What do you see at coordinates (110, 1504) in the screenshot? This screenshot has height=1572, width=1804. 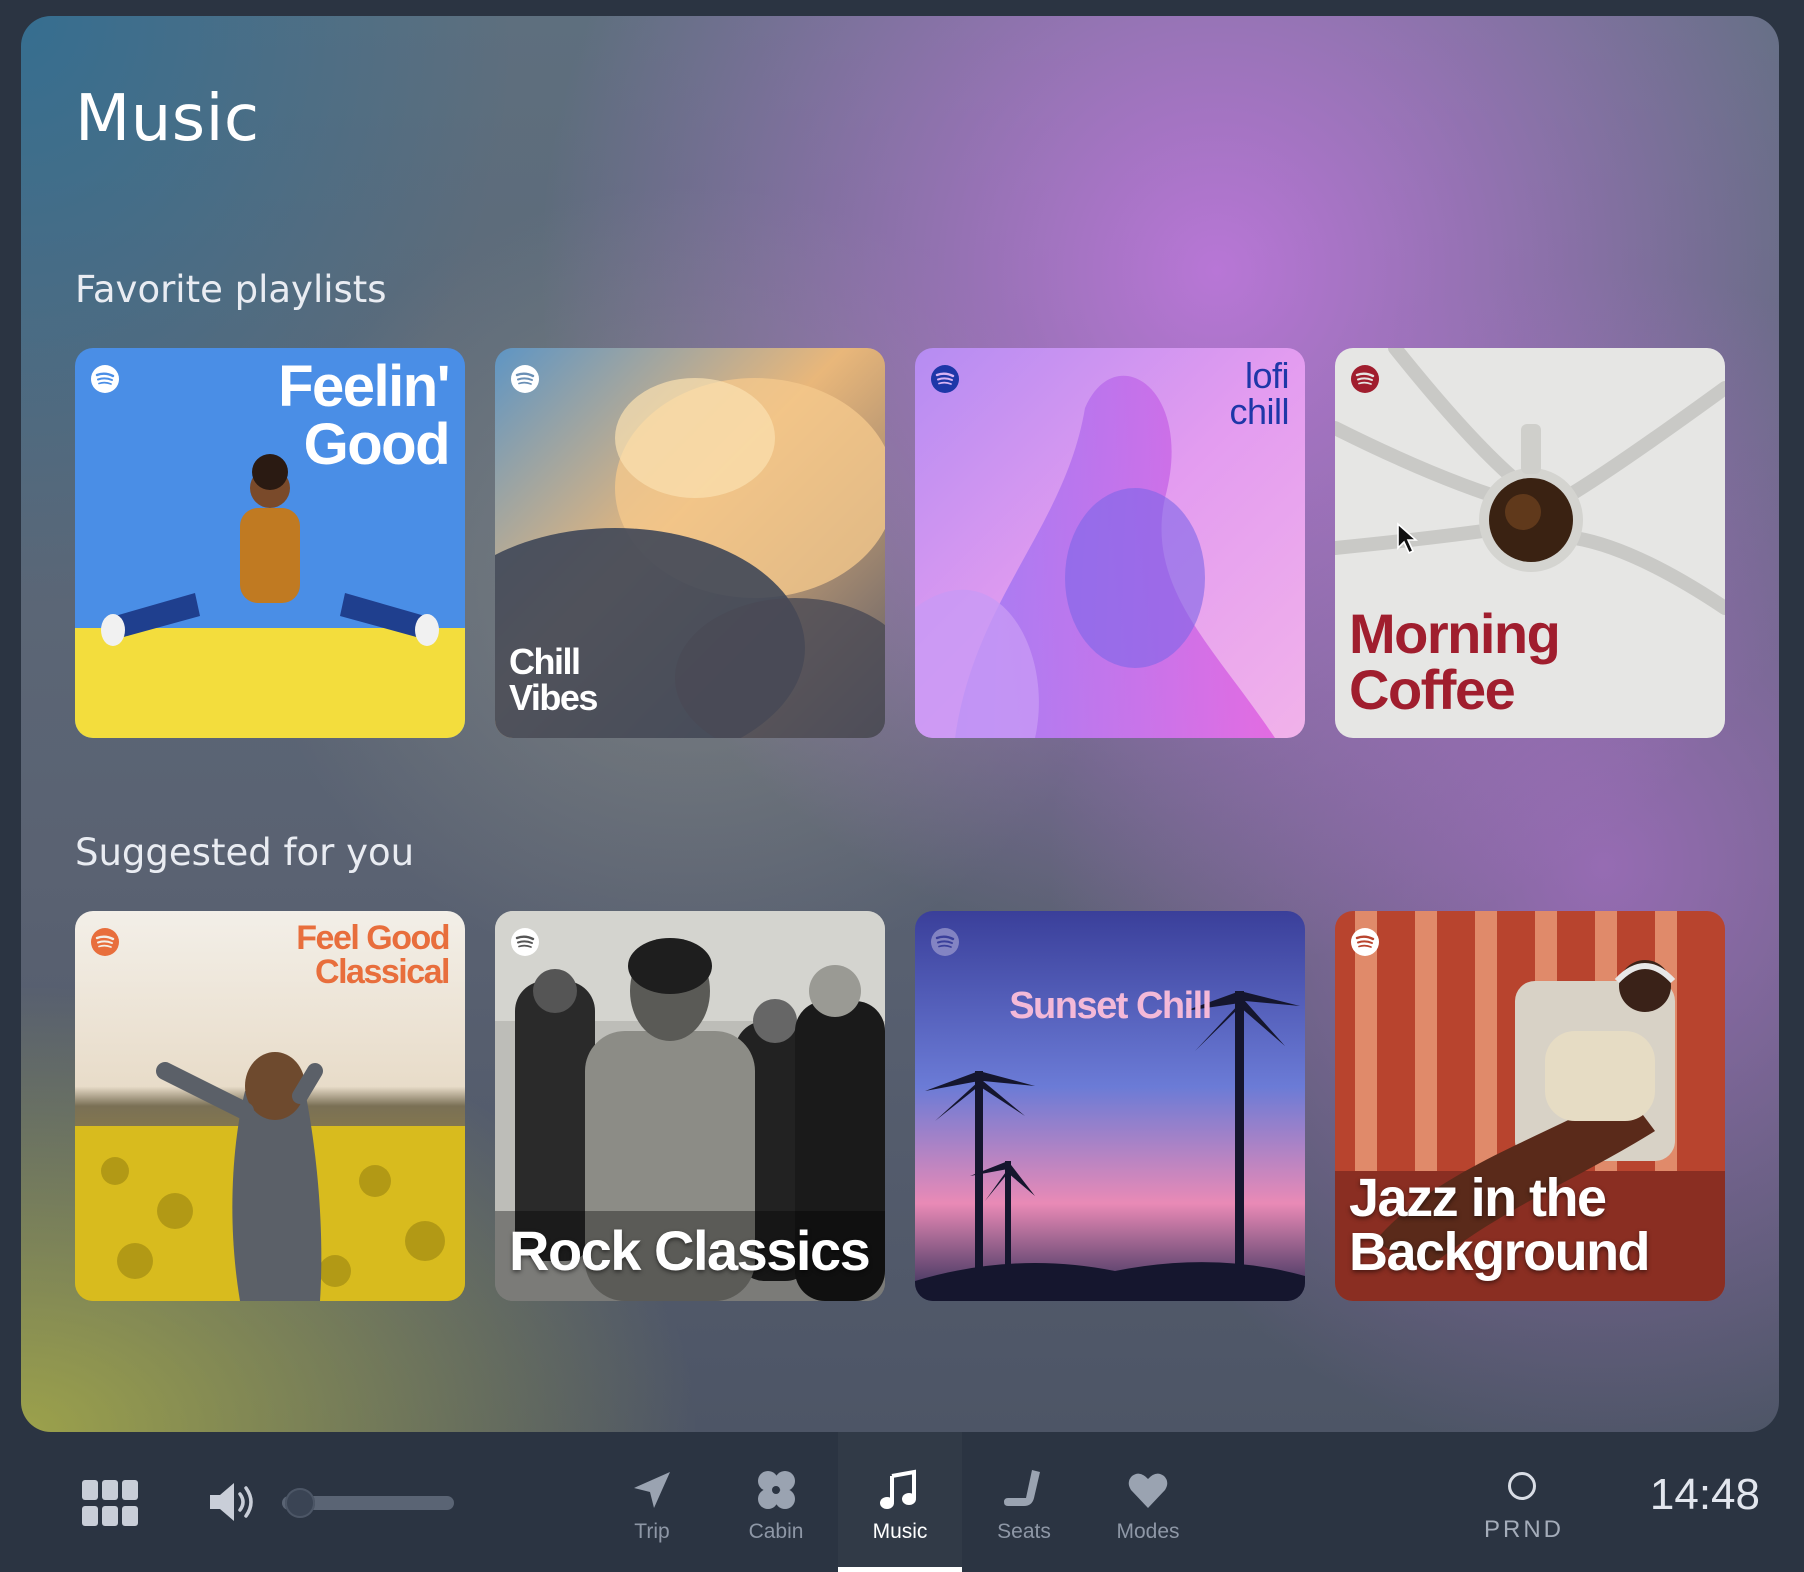 I see `grid-icon` at bounding box center [110, 1504].